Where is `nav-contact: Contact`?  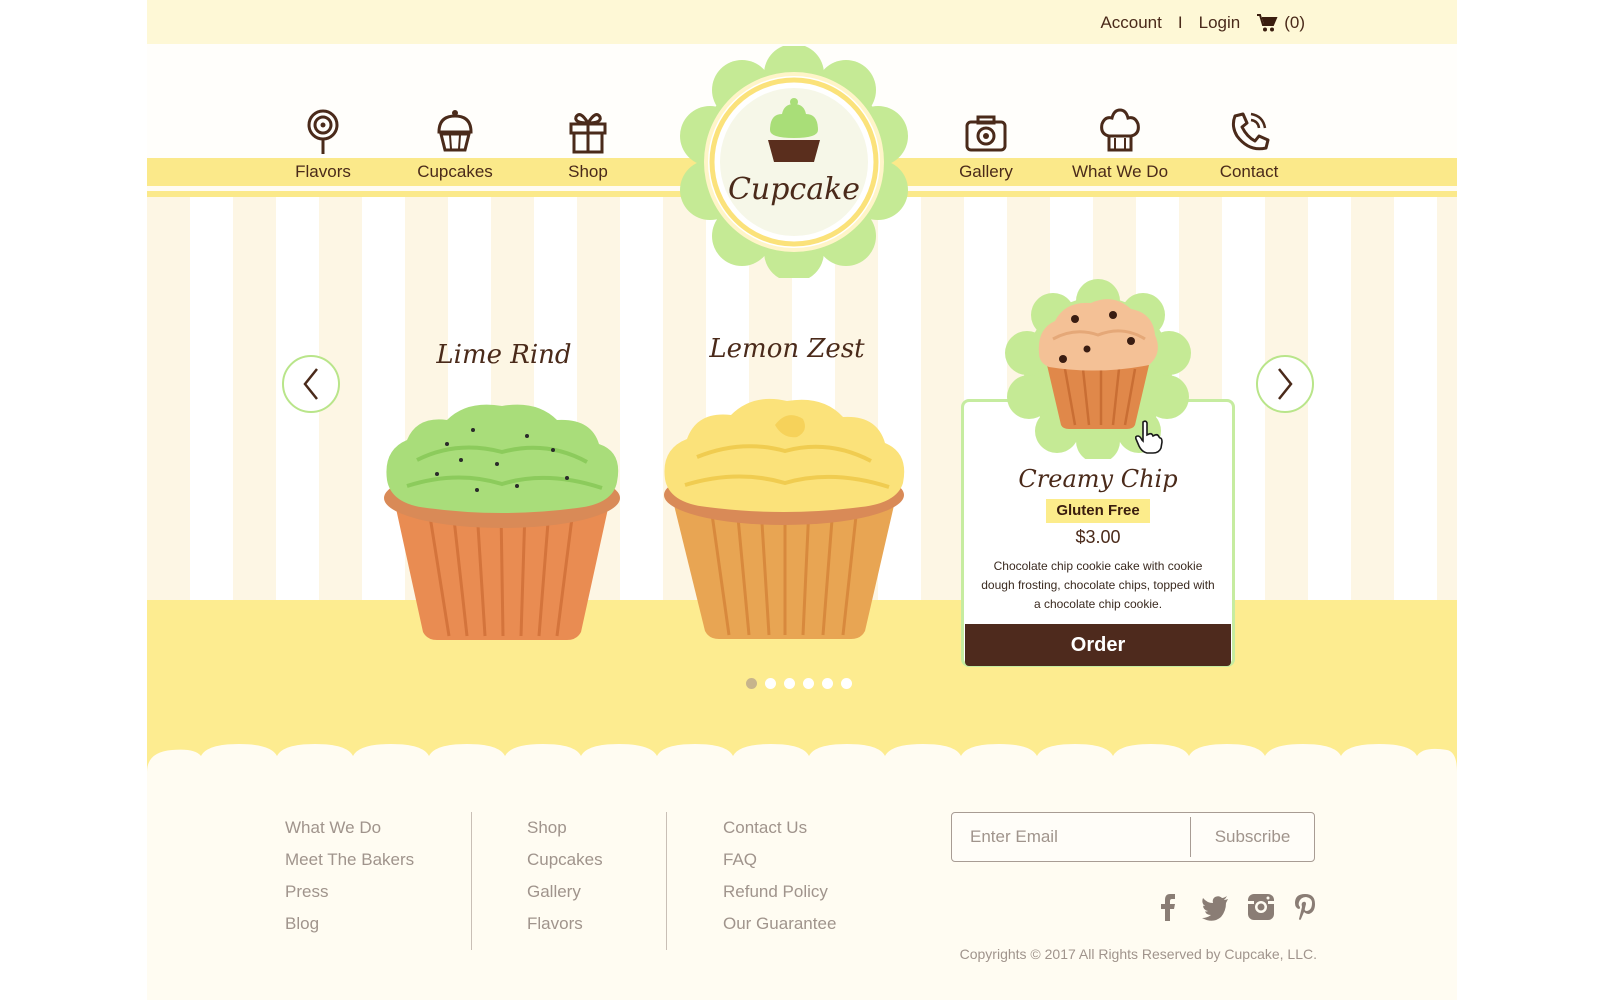
nav-contact: Contact is located at coordinates (1249, 145).